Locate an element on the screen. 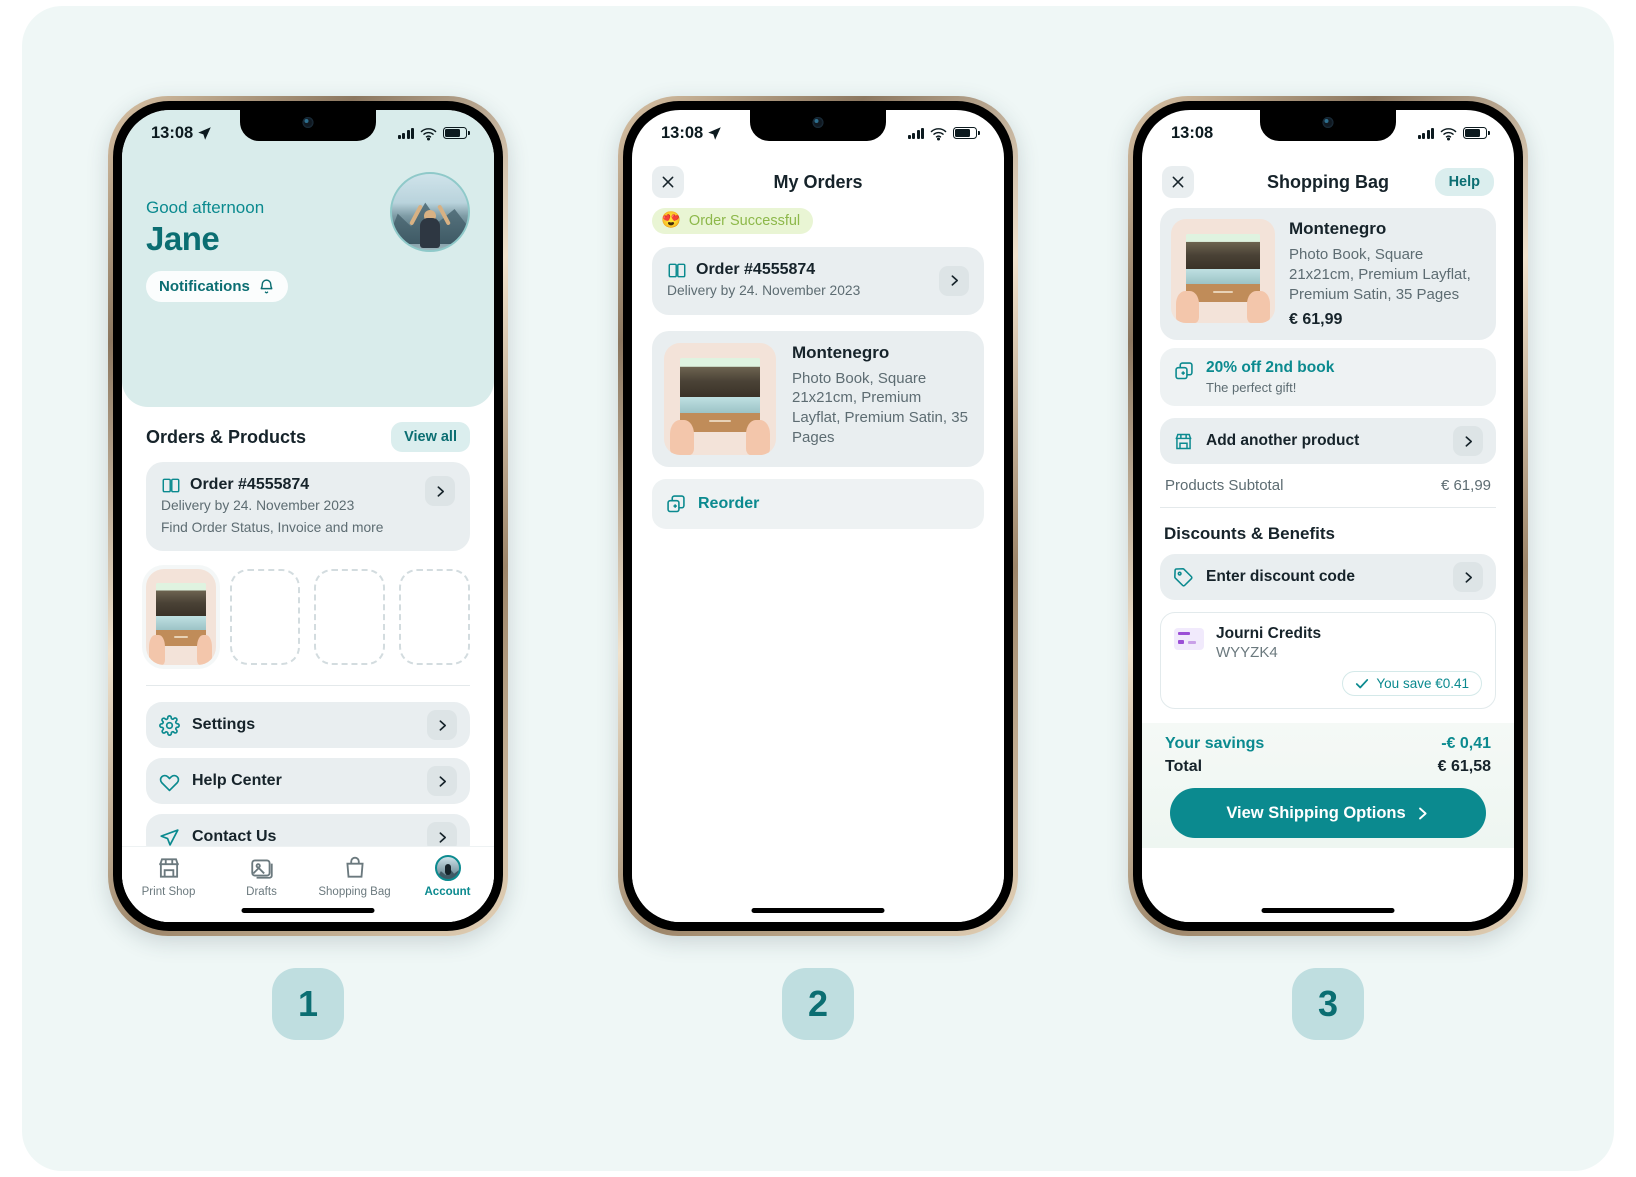  credits-header: Journi Credits WYYZK4 is located at coordinates (1328, 643).